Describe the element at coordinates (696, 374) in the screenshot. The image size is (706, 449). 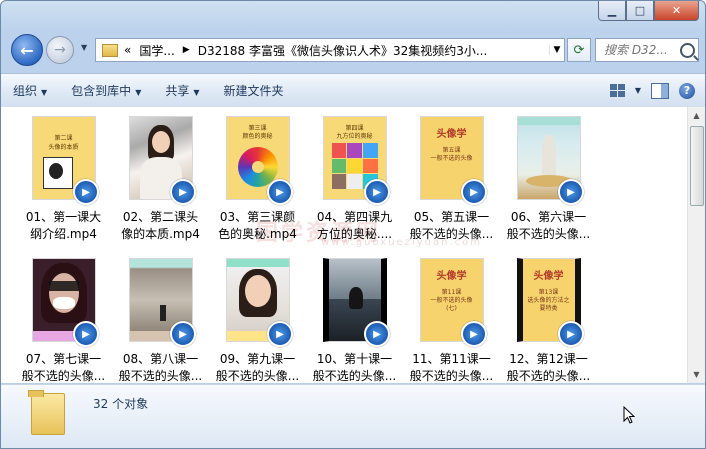
I see `scroll-down-icon: ▼` at that location.